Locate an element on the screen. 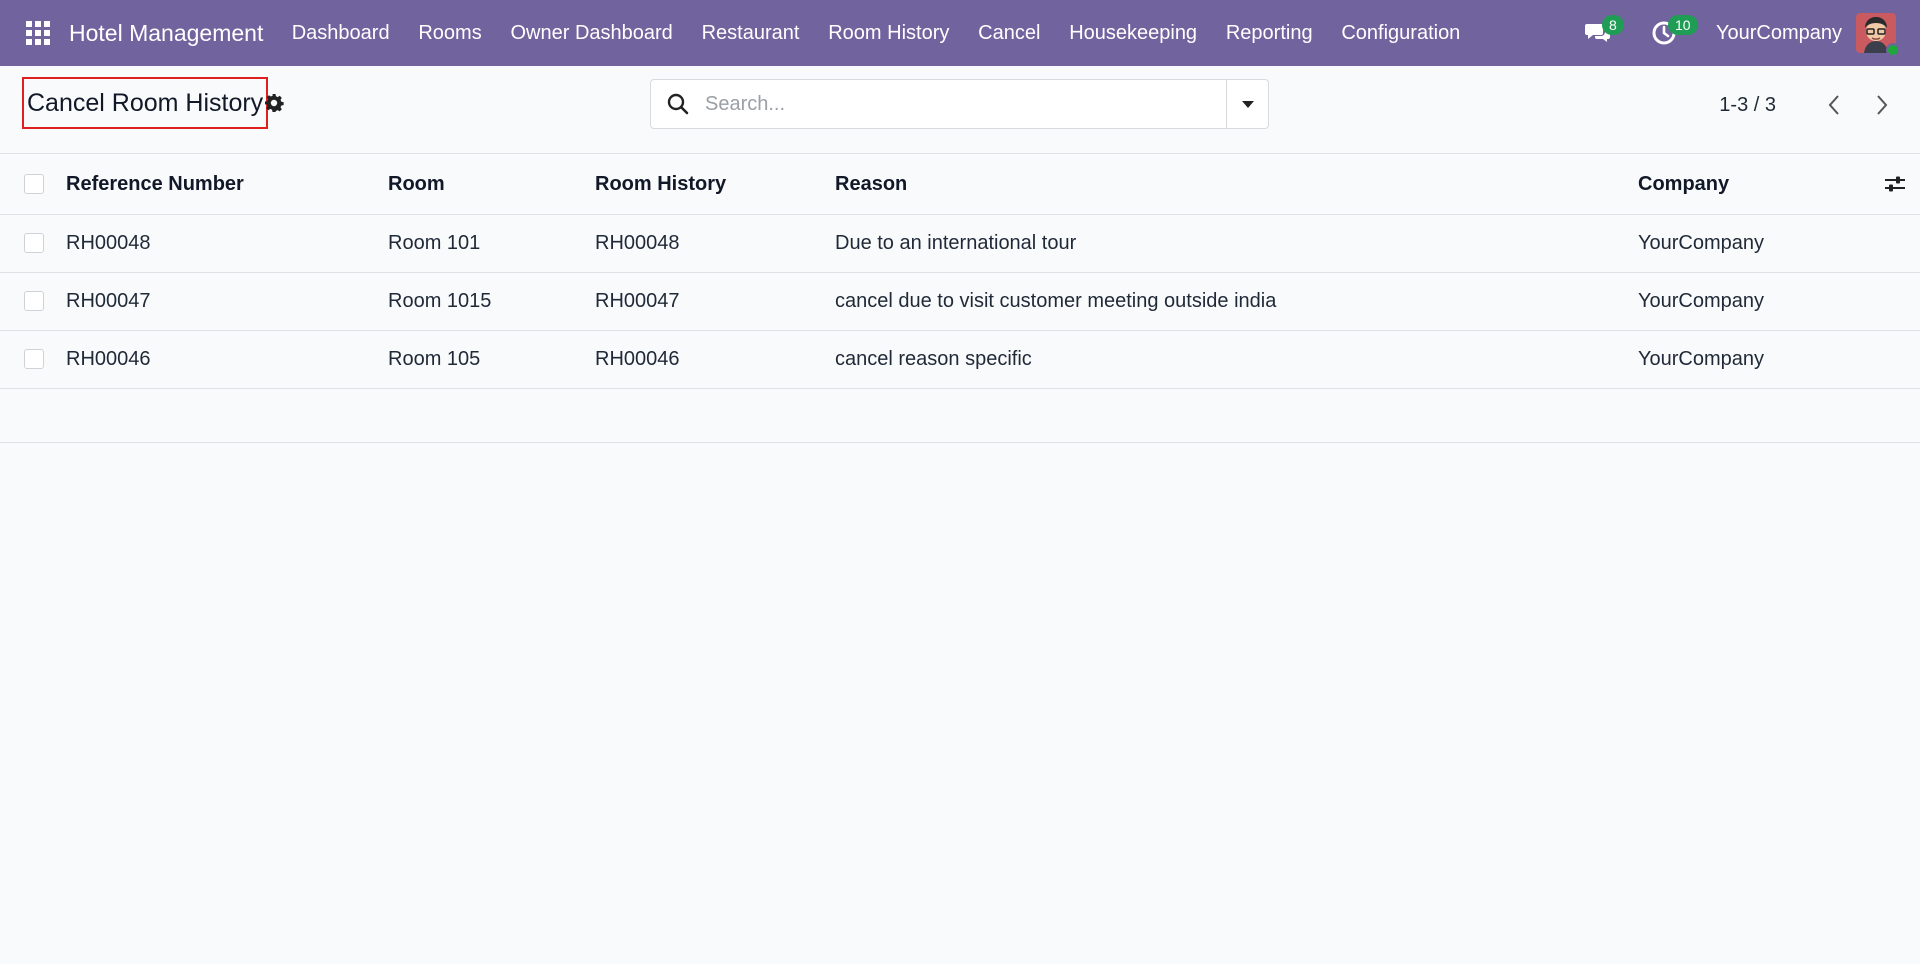 This screenshot has width=1920, height=964. cell-room: Room 101 is located at coordinates (491, 243).